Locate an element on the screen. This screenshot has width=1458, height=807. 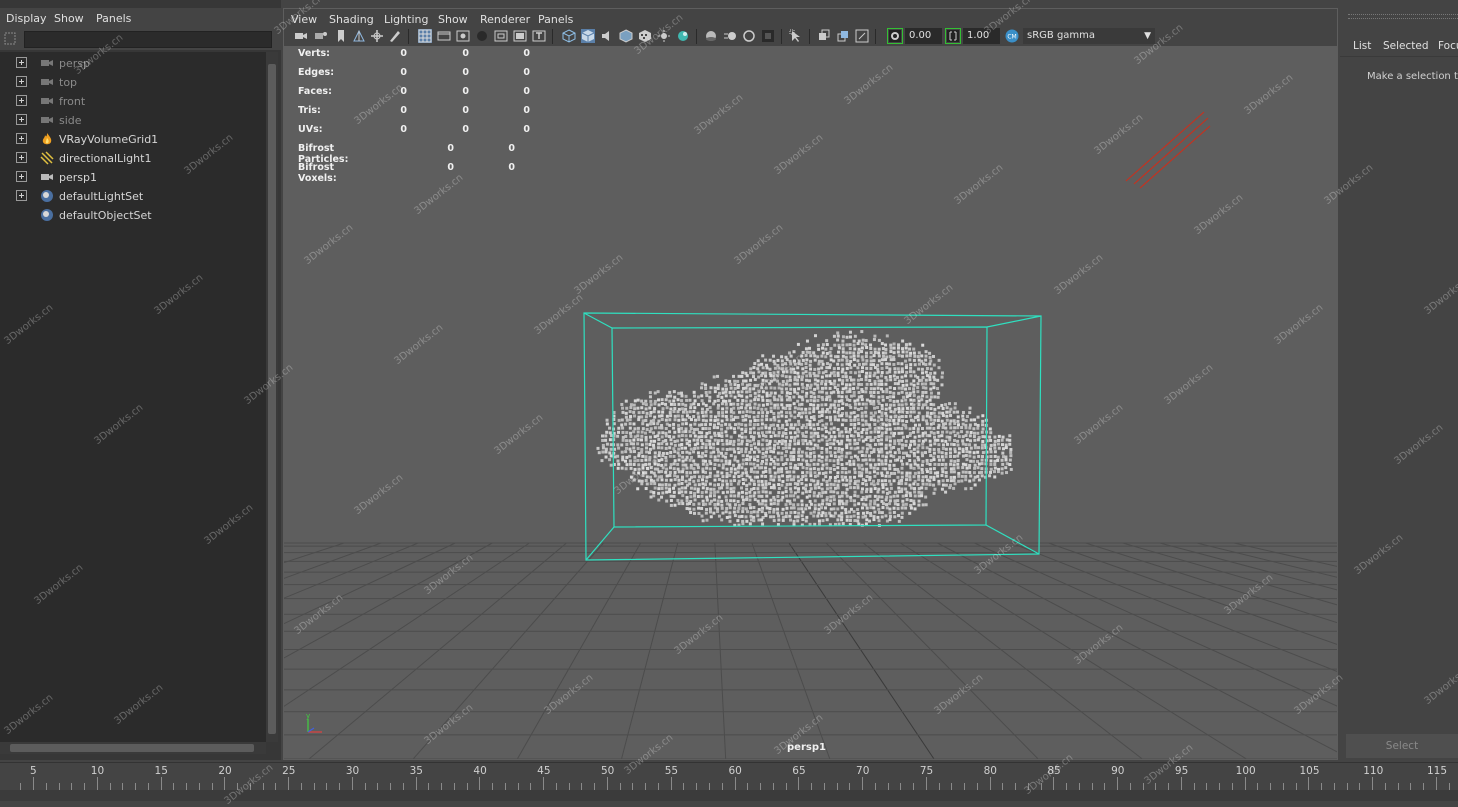
depth-of-field-icon is located at coordinates (768, 36).